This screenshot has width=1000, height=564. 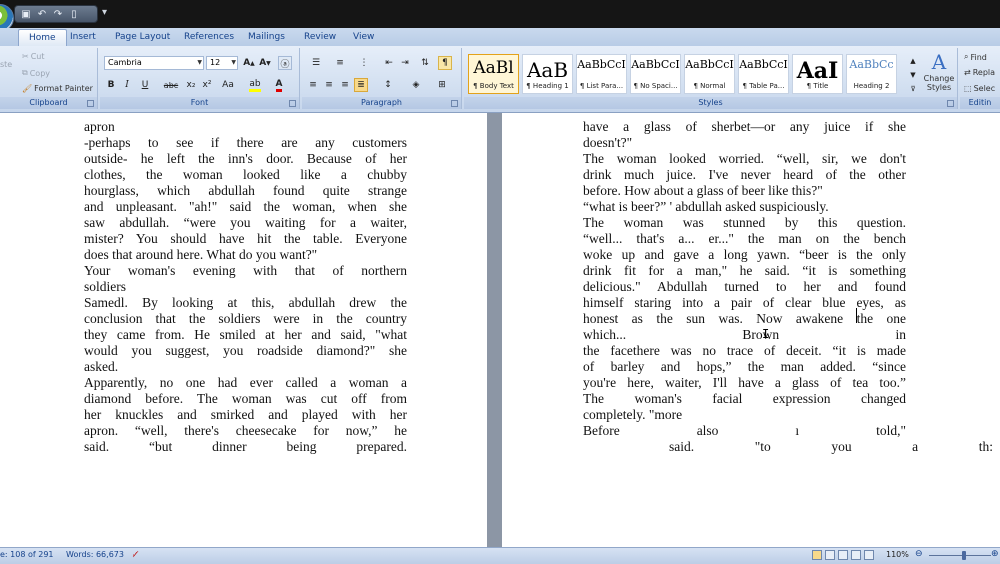 I want to click on tab-view: View, so click(x=363, y=37).